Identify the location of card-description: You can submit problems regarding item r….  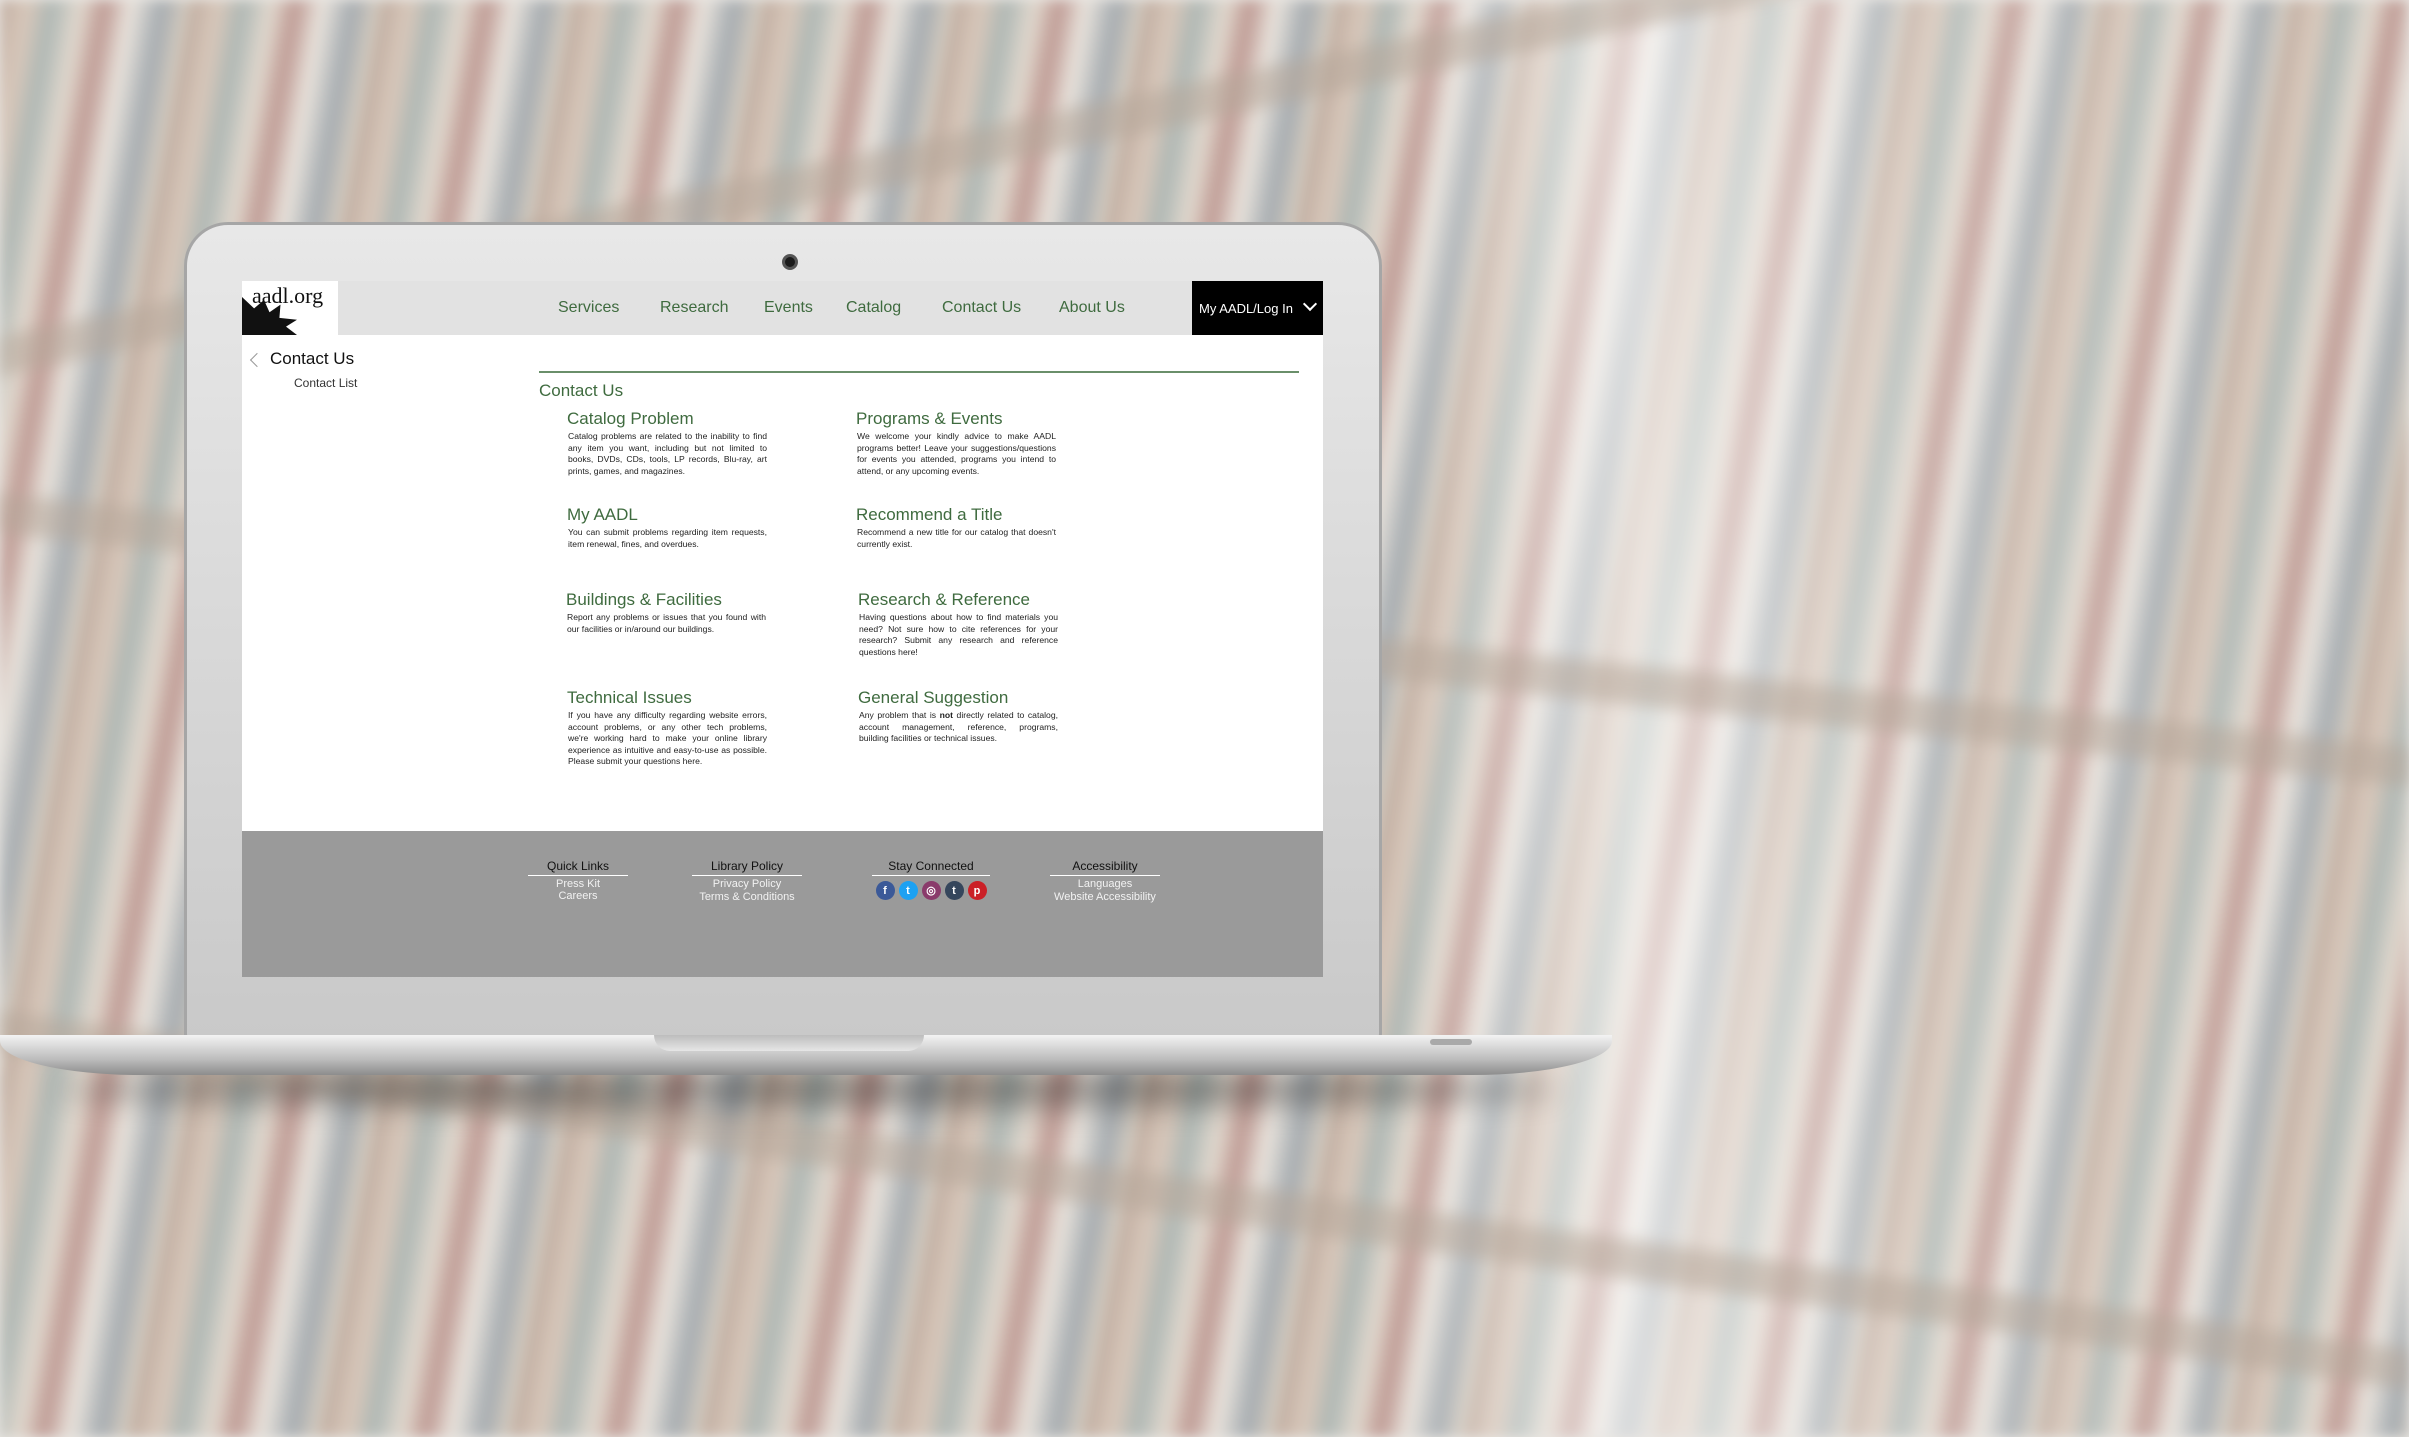
(667, 538).